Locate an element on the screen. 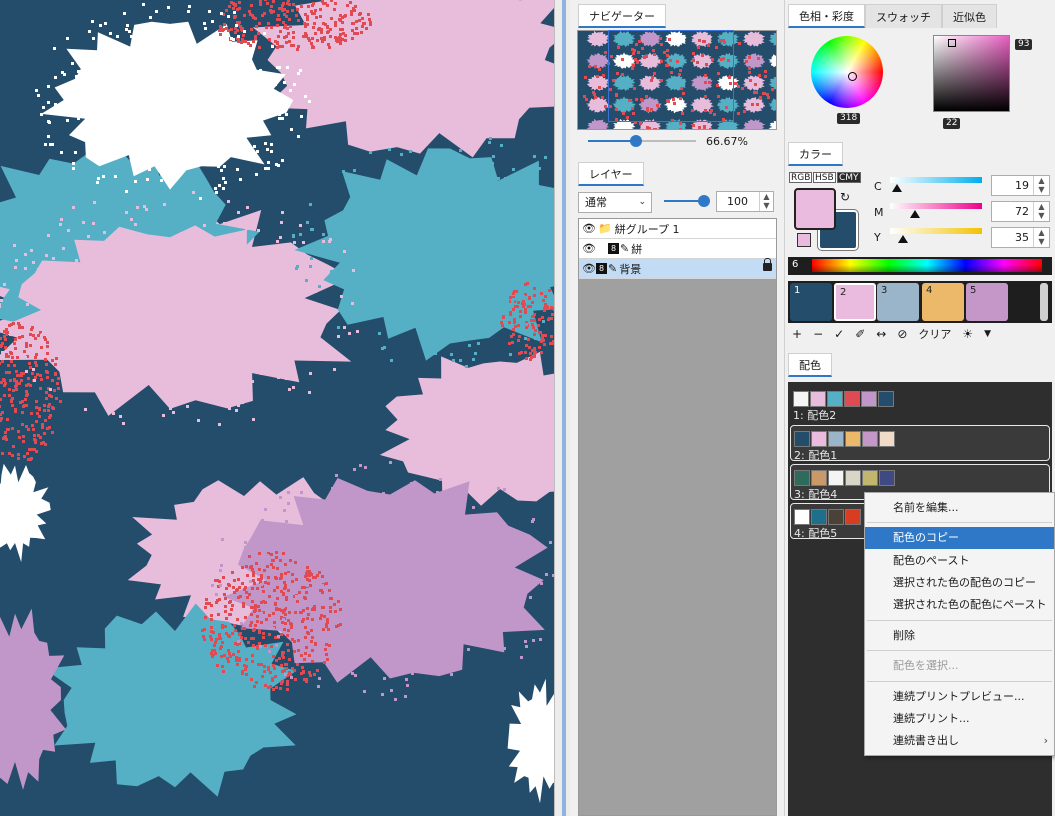  saturation-value-box is located at coordinates (971, 73).